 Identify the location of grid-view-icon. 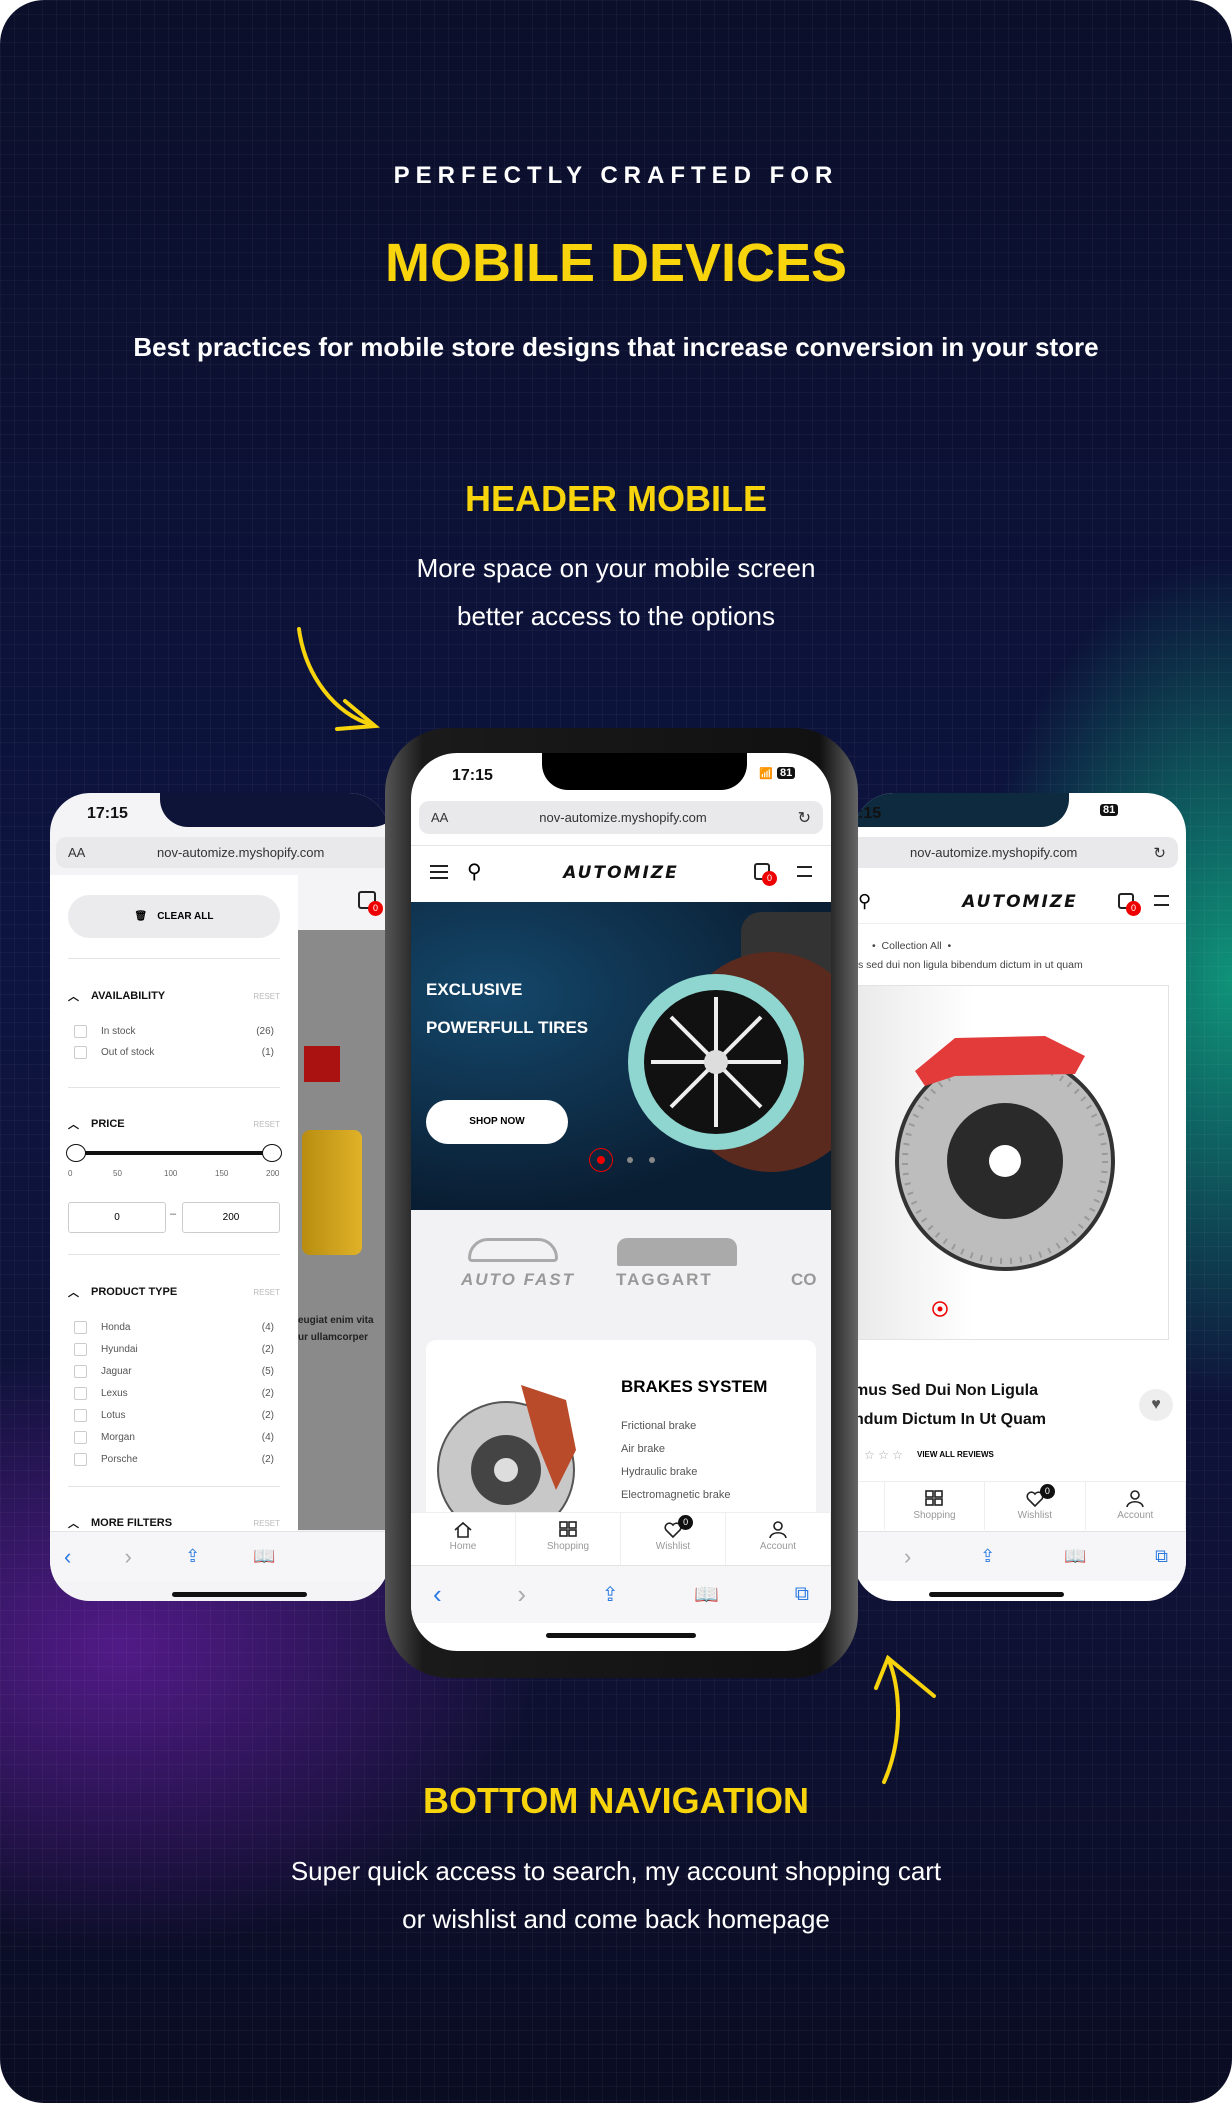
(322, 1064).